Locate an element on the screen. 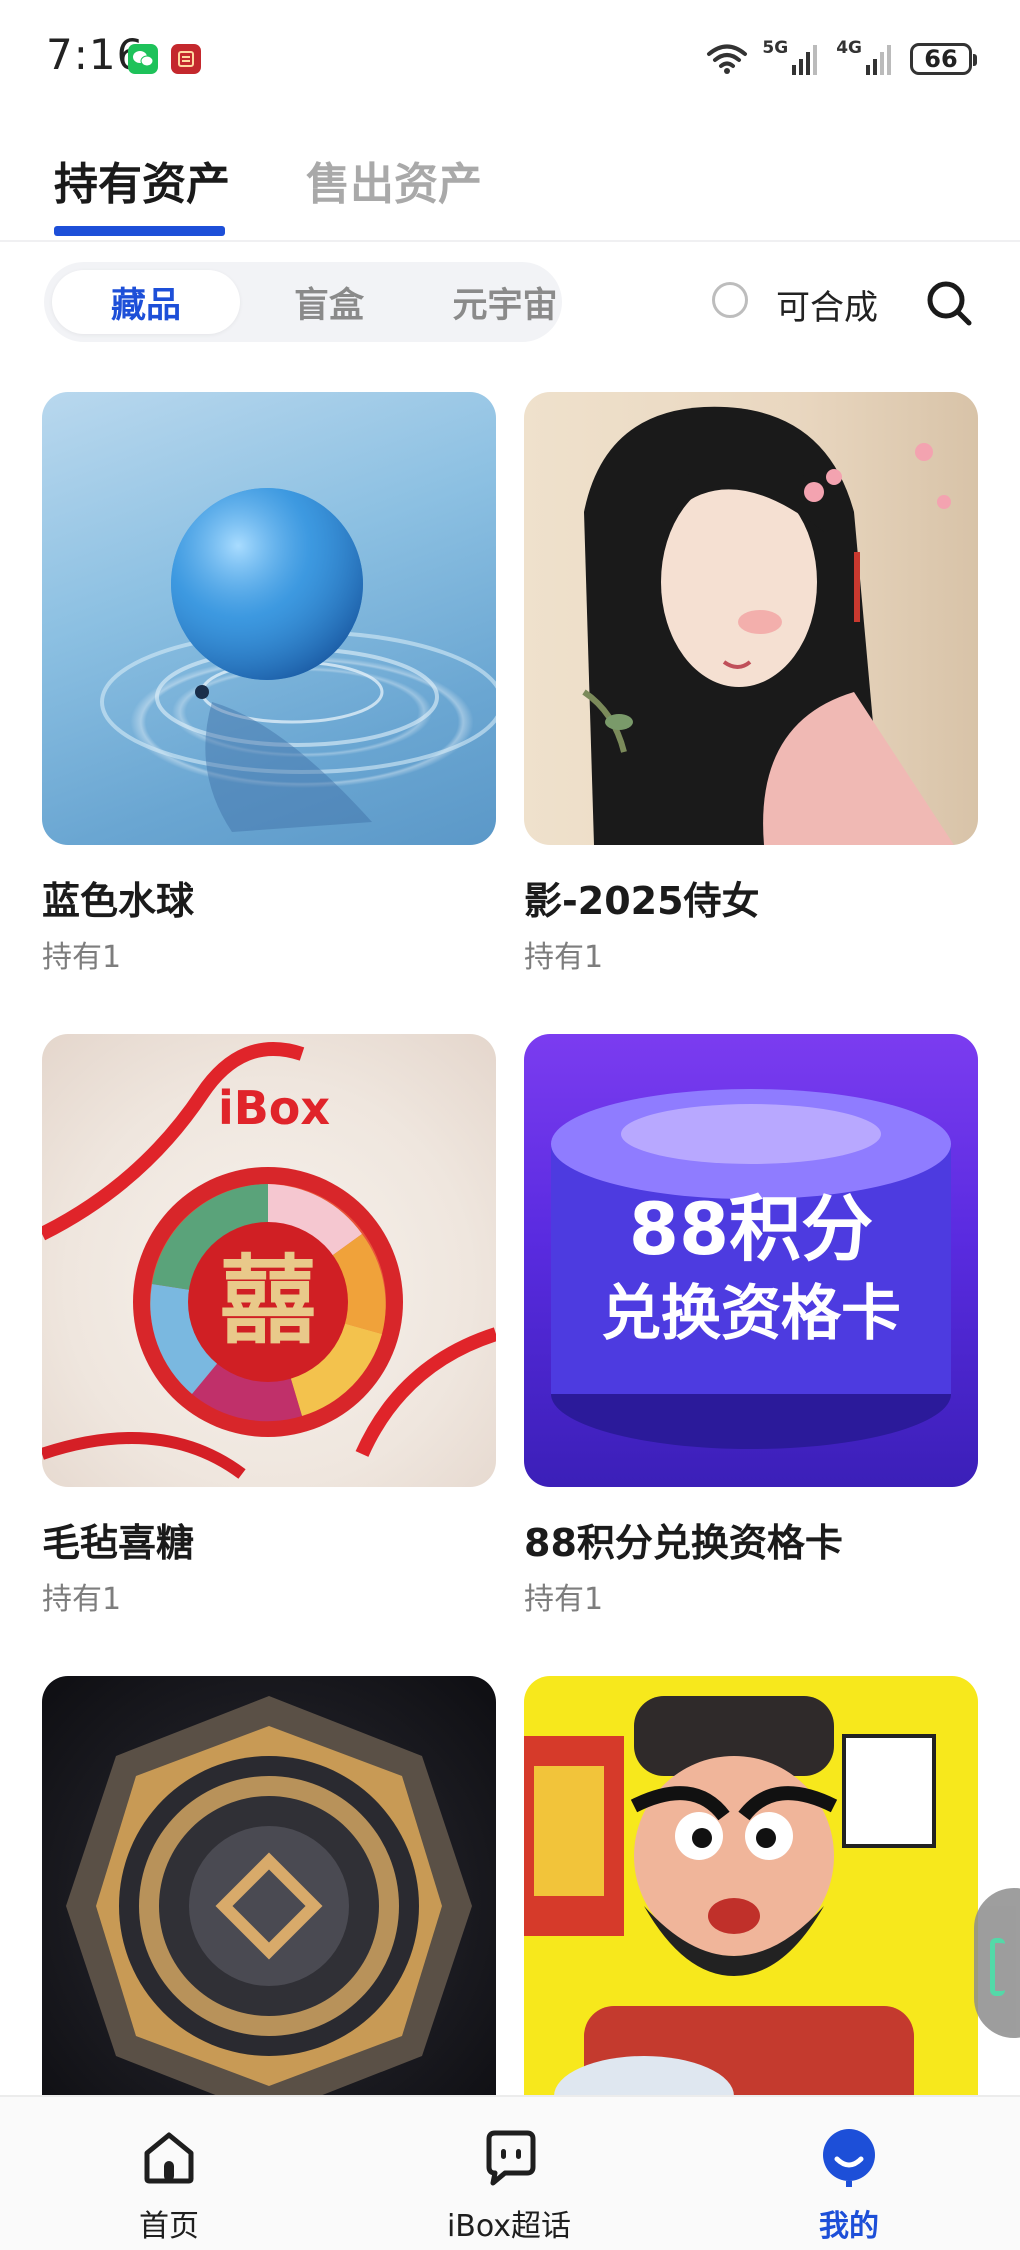 Image resolution: width=1020 pixels, height=2250 pixels. card-title: 88积分兑换资格卡 is located at coordinates (683, 1543).